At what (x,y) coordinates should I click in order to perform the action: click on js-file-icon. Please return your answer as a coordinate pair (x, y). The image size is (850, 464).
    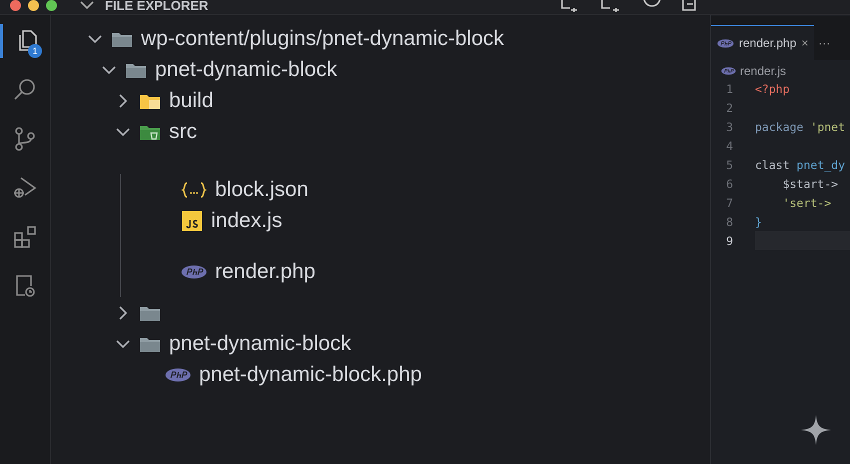
    Looking at the image, I should click on (192, 220).